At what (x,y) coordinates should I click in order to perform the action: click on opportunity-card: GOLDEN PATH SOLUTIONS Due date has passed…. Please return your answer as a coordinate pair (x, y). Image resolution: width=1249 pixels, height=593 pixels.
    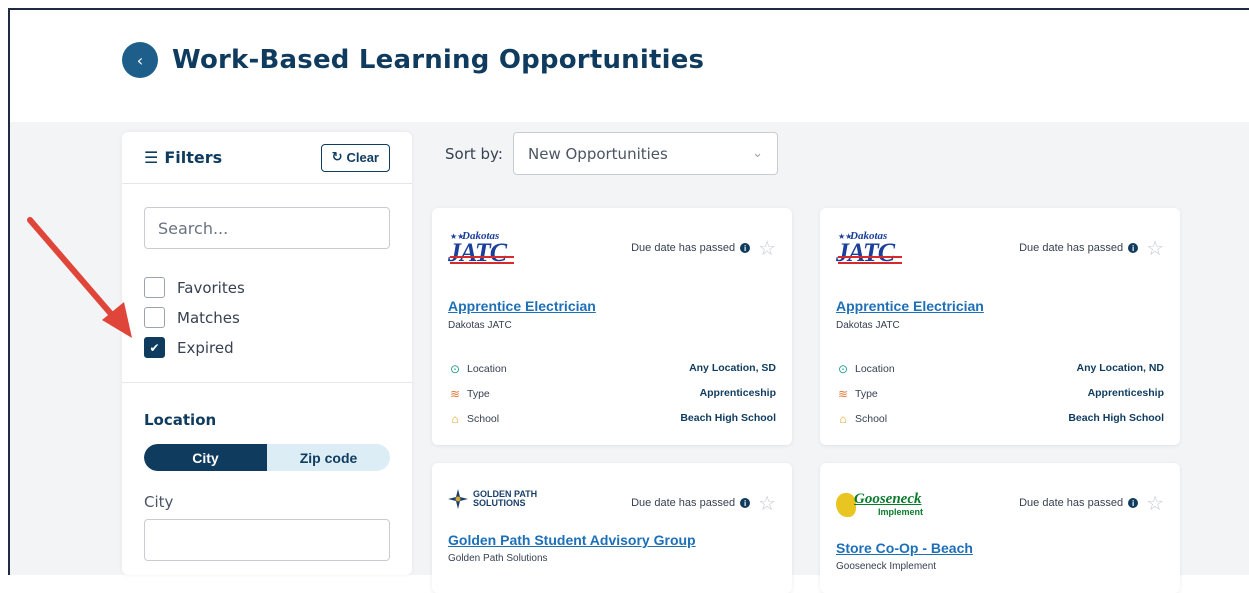
    Looking at the image, I should click on (612, 528).